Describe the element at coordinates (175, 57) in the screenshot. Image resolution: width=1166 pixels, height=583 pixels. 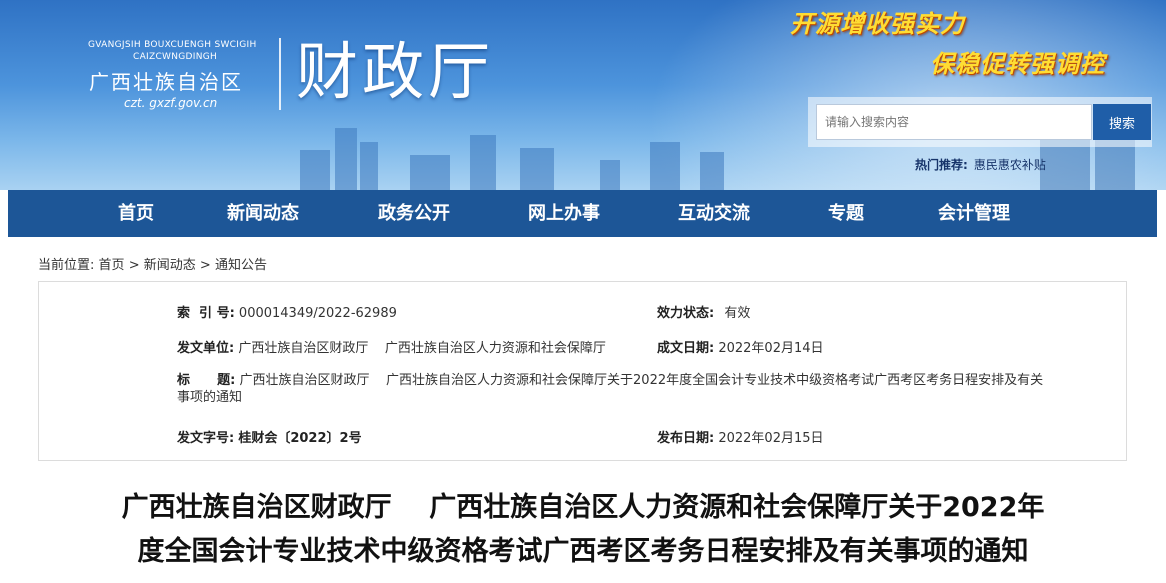
I see `logo-english-line2: CAIZCWNGDINGH` at that location.